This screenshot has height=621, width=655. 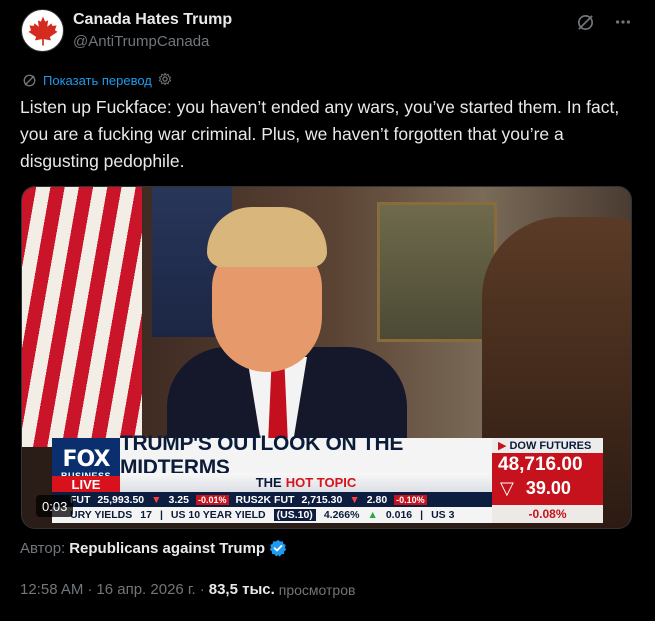 I want to click on grok-icon, so click(x=585, y=22).